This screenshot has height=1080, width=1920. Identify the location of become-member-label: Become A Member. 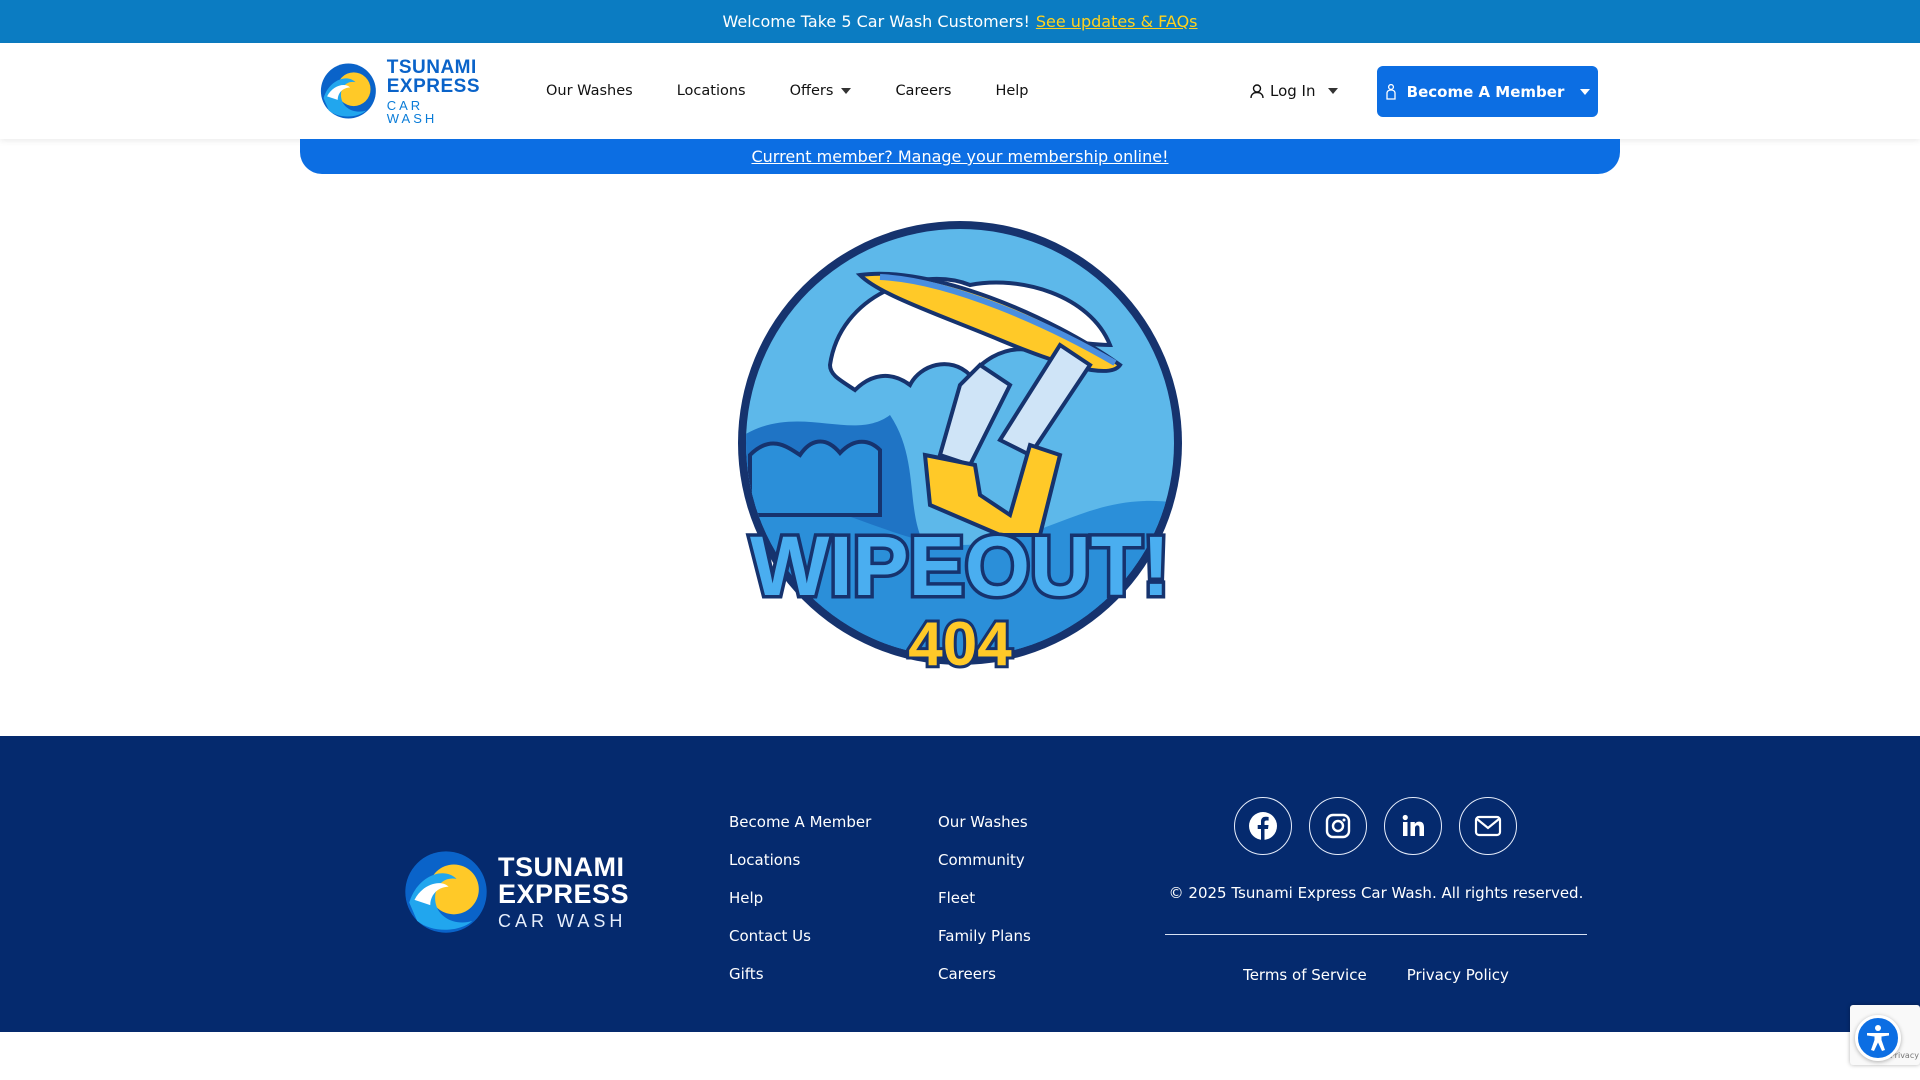
(1485, 91).